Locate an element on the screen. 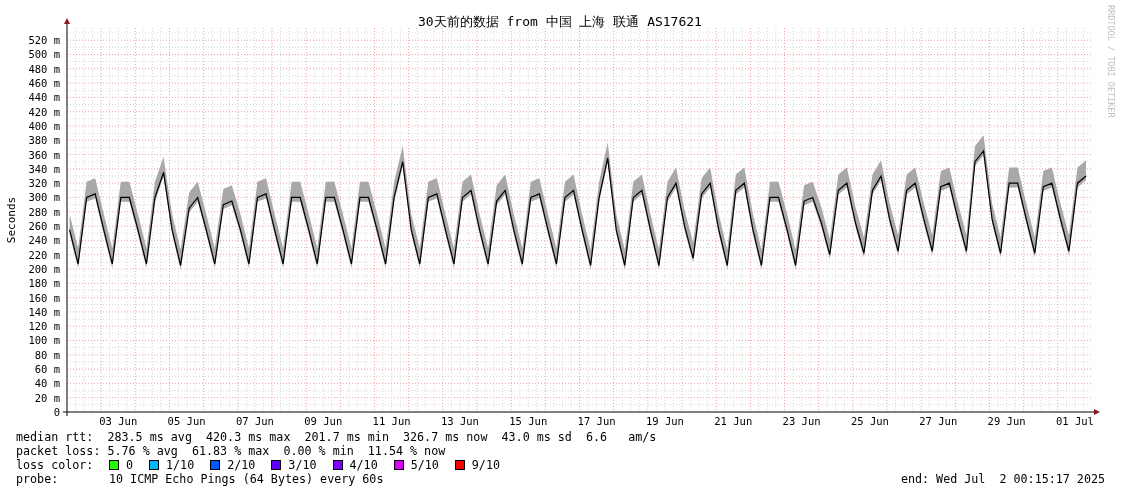  axis-label: Seconds is located at coordinates (11, 220).